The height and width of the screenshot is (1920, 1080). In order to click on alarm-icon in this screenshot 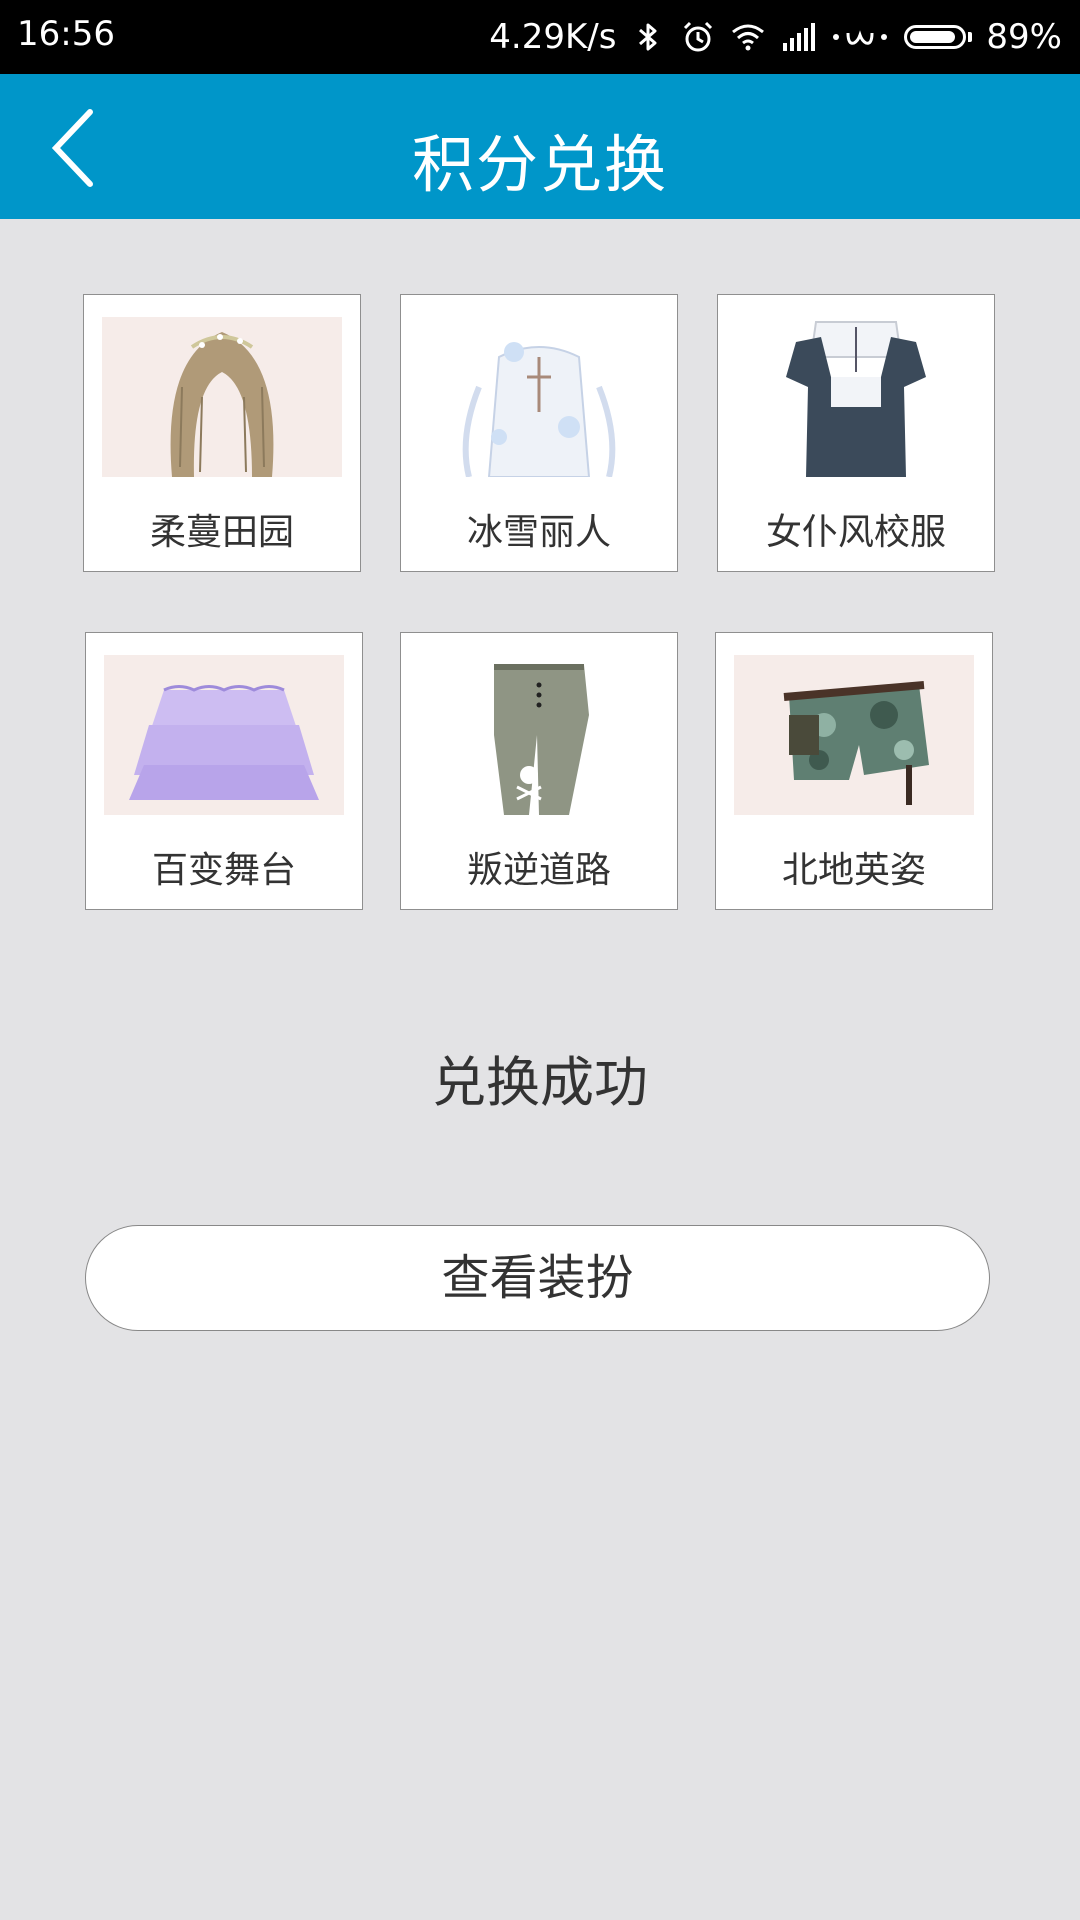, I will do `click(698, 36)`.